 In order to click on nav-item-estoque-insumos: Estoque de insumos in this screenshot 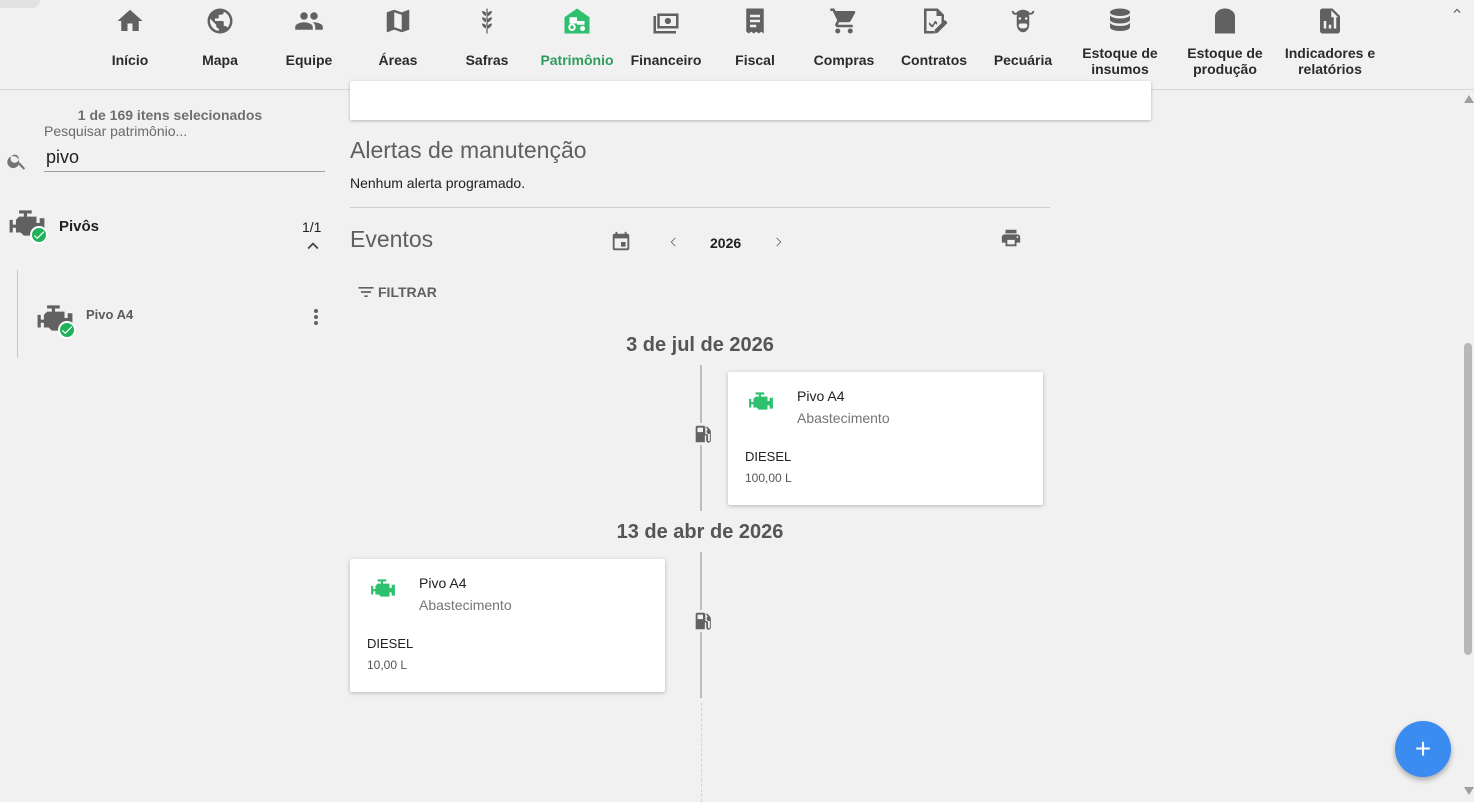, I will do `click(1120, 45)`.